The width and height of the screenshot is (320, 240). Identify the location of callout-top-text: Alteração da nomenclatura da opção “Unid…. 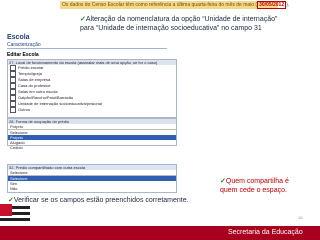
(179, 24).